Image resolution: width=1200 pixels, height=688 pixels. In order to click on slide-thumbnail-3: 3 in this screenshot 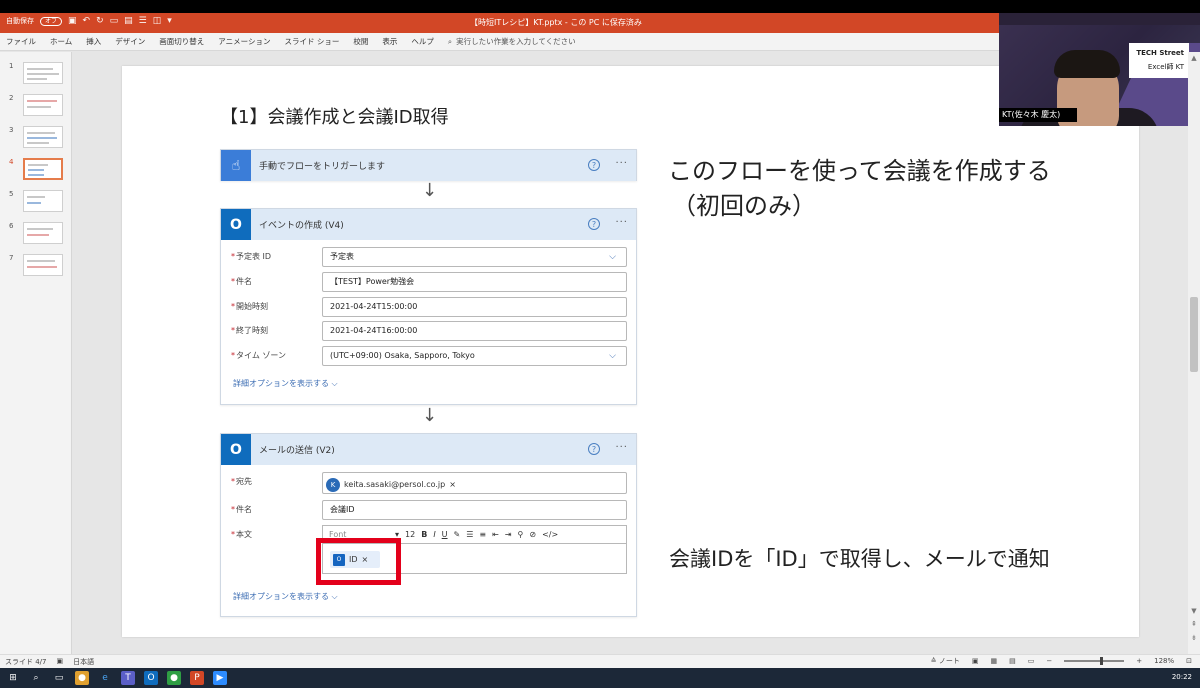, I will do `click(36, 138)`.